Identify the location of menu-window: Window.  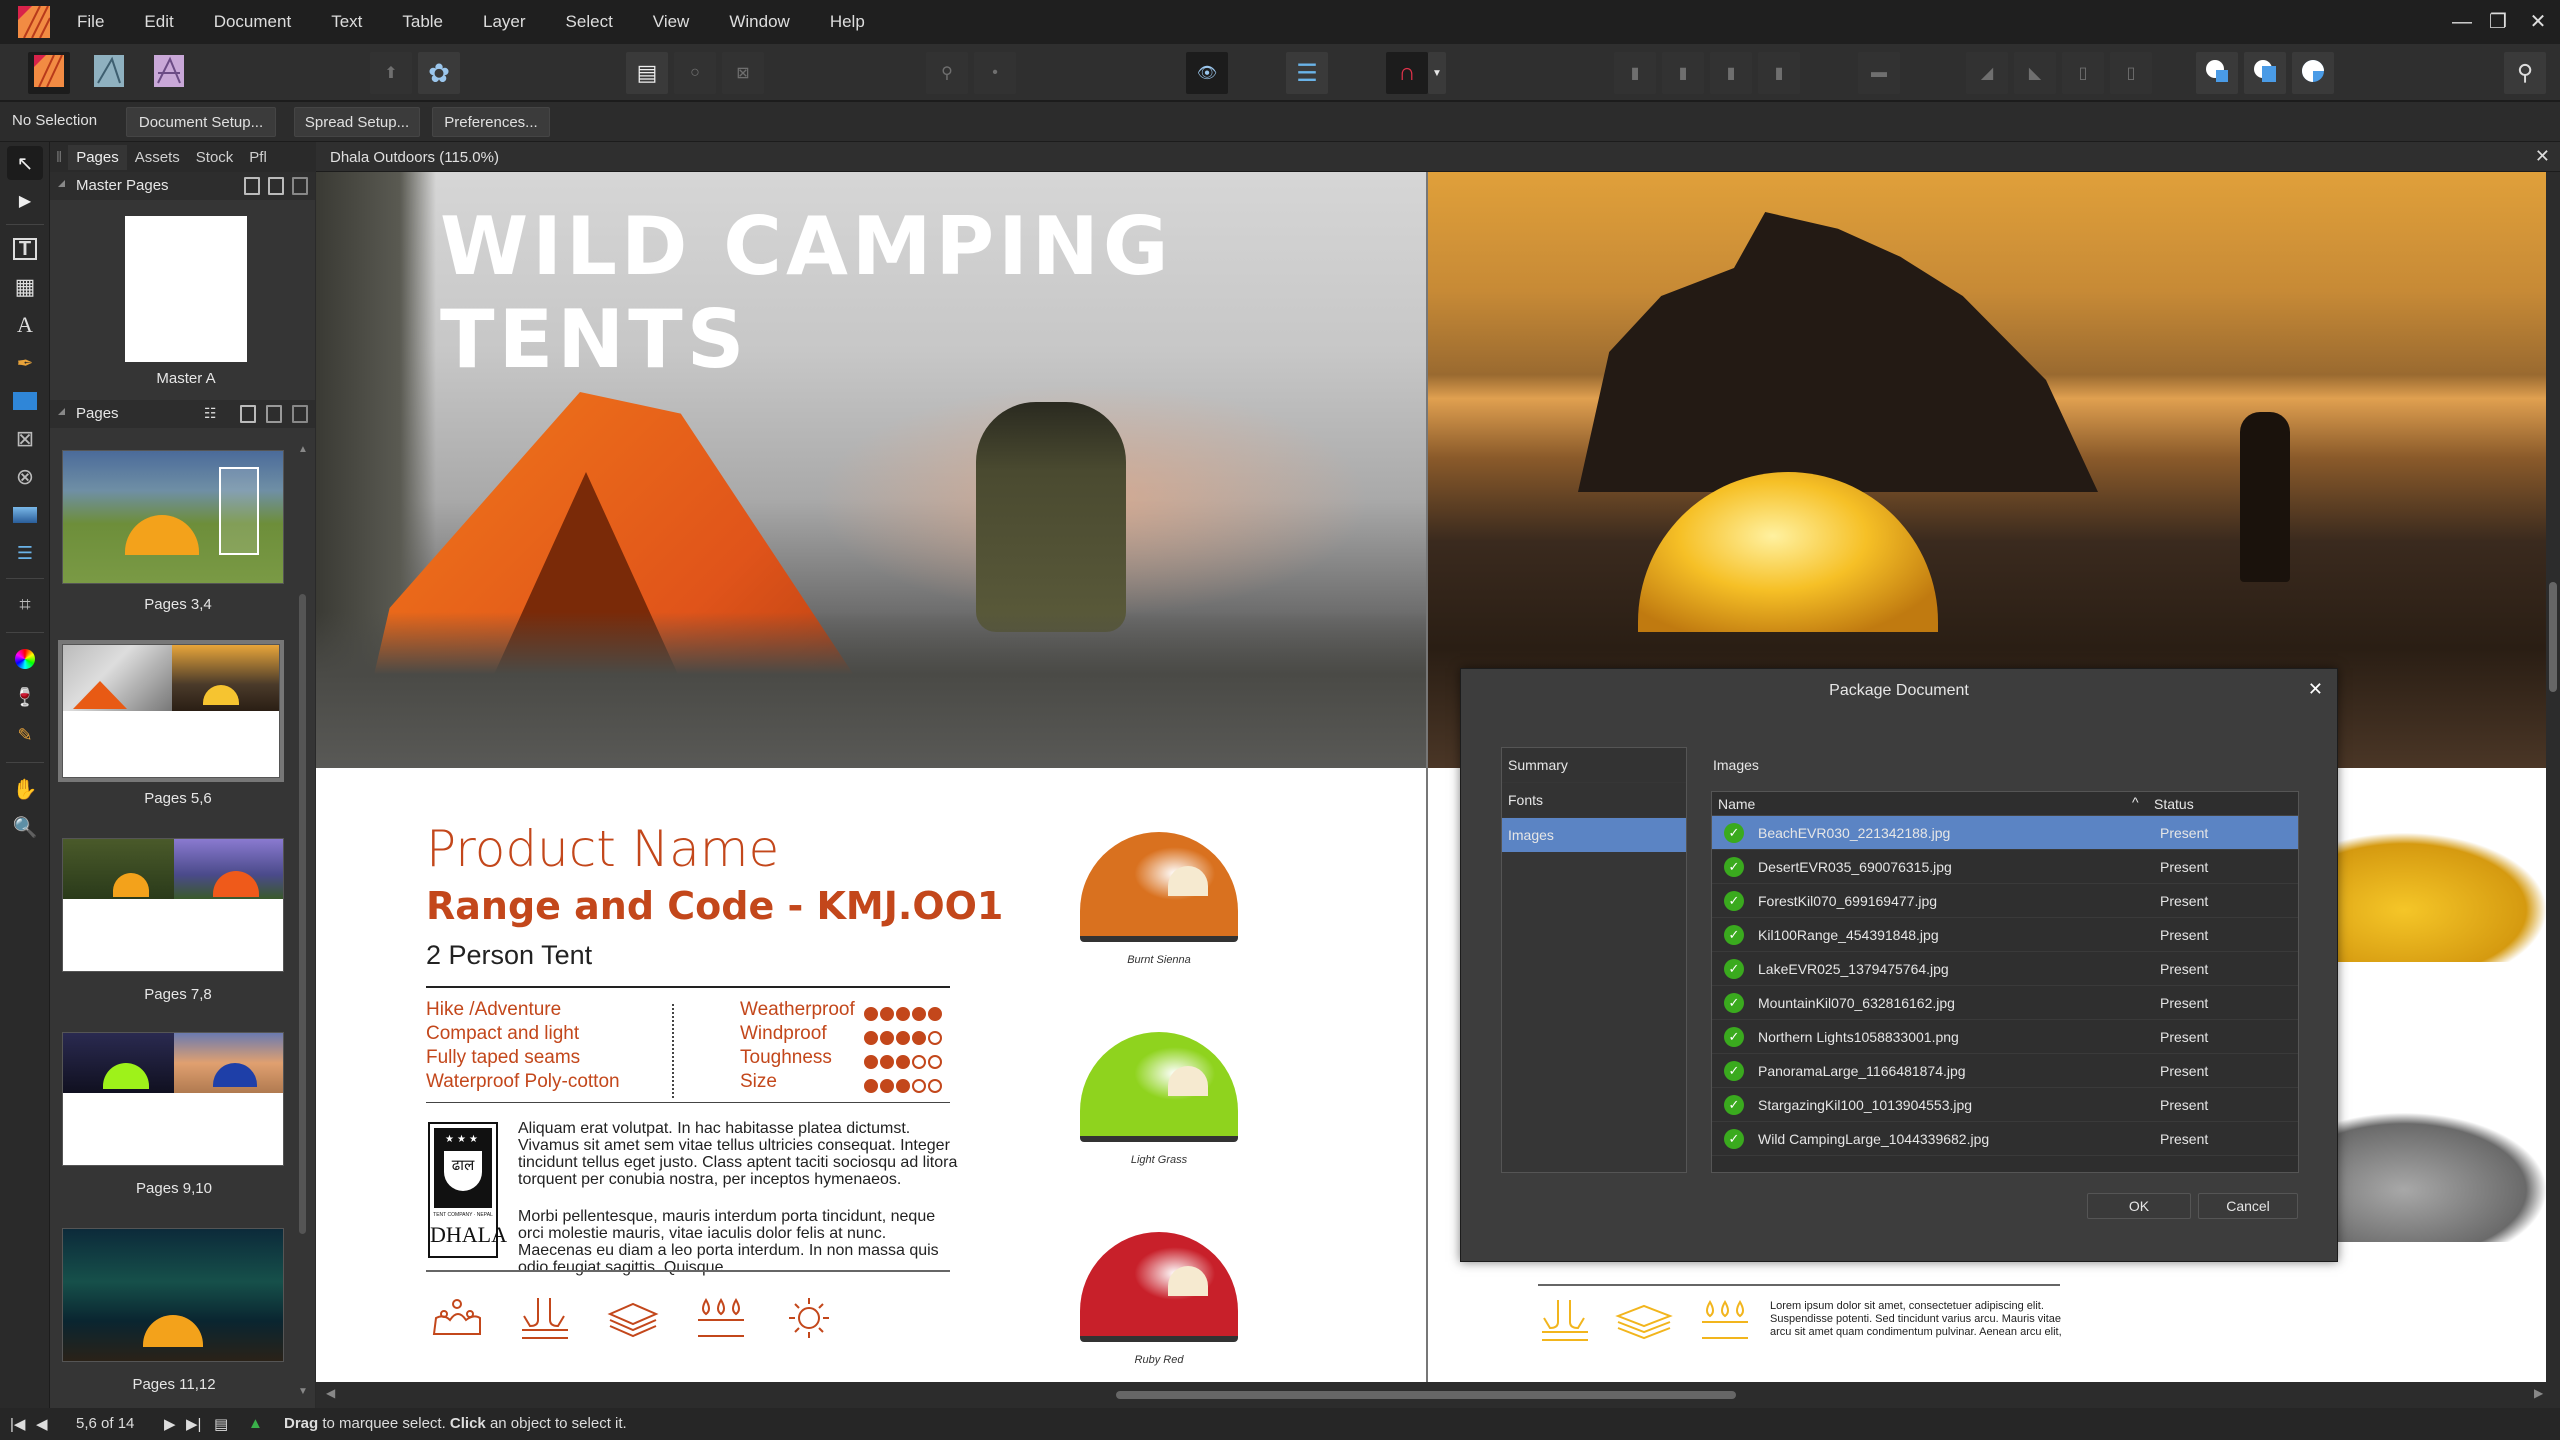
(759, 22).